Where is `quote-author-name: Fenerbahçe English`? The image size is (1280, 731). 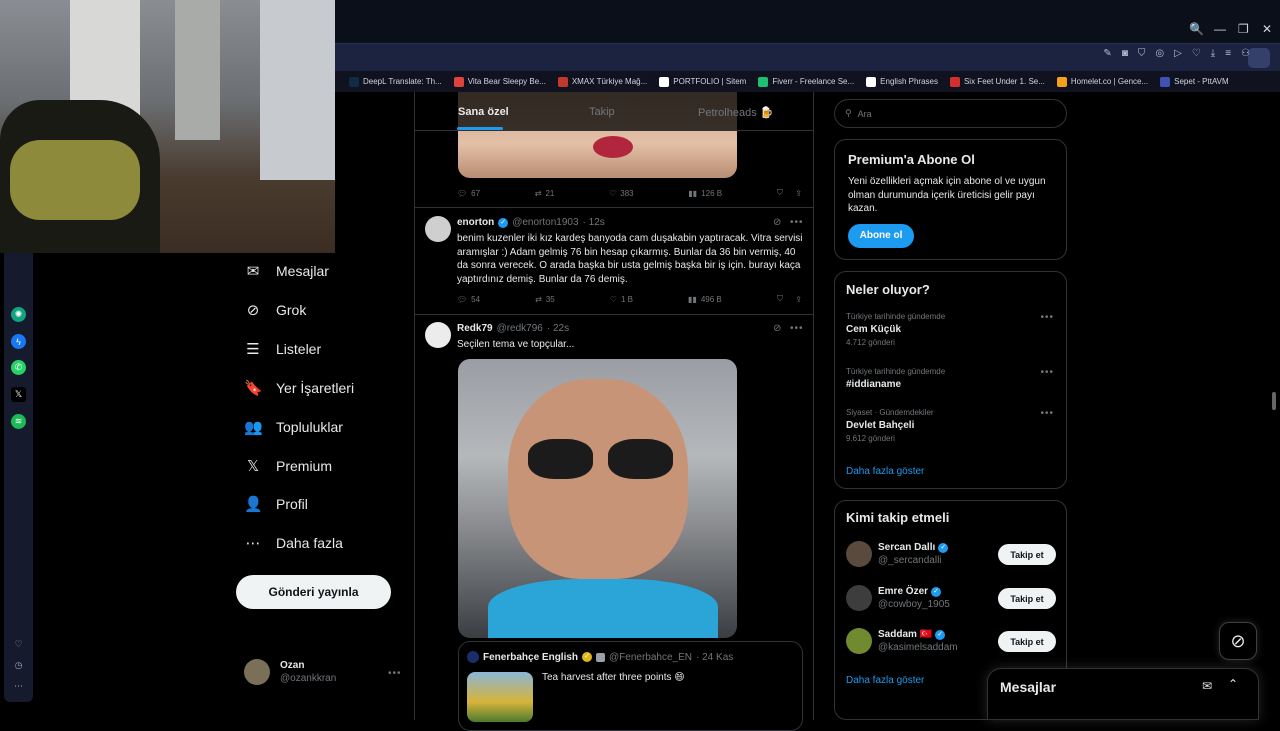
quote-author-name: Fenerbahçe English is located at coordinates (531, 657).